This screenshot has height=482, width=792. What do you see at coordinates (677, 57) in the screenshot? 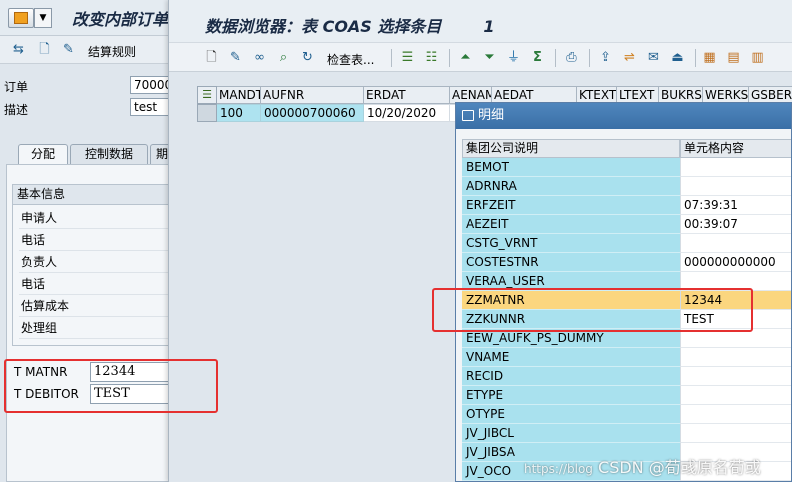
I see `graphic-icon: ⏏` at bounding box center [677, 57].